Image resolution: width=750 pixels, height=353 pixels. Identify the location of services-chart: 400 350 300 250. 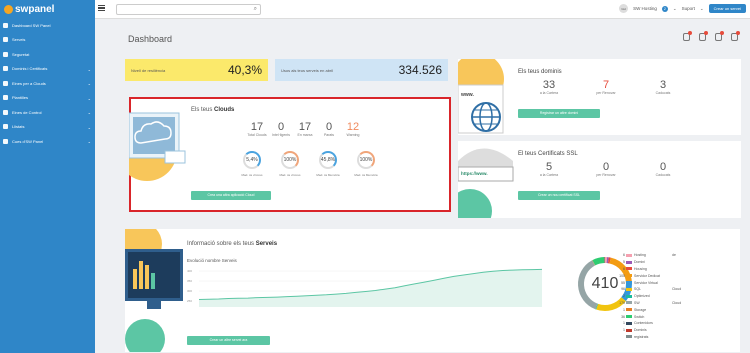
(364, 287).